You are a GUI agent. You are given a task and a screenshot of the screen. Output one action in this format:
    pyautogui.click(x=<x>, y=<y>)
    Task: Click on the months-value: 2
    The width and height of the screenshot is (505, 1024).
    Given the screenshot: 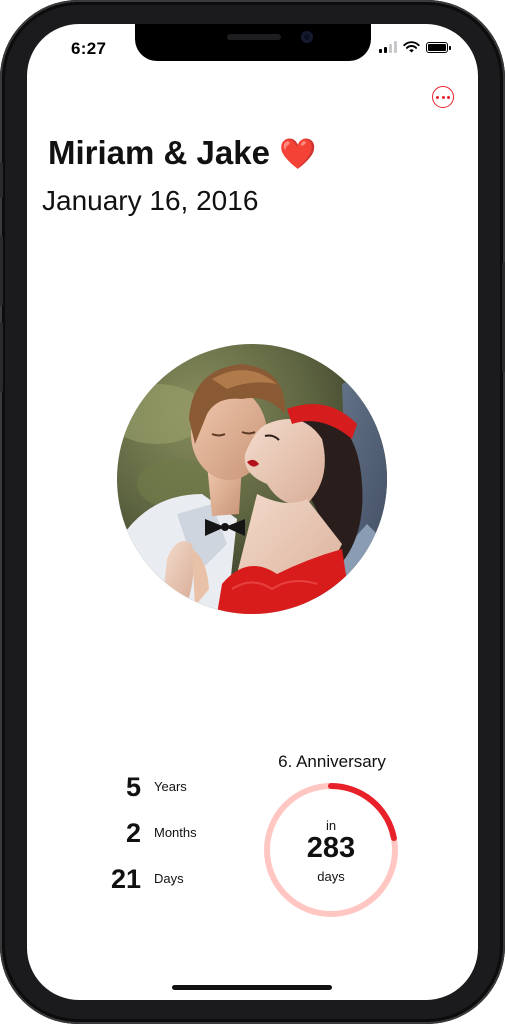 What is the action you would take?
    pyautogui.click(x=133, y=833)
    